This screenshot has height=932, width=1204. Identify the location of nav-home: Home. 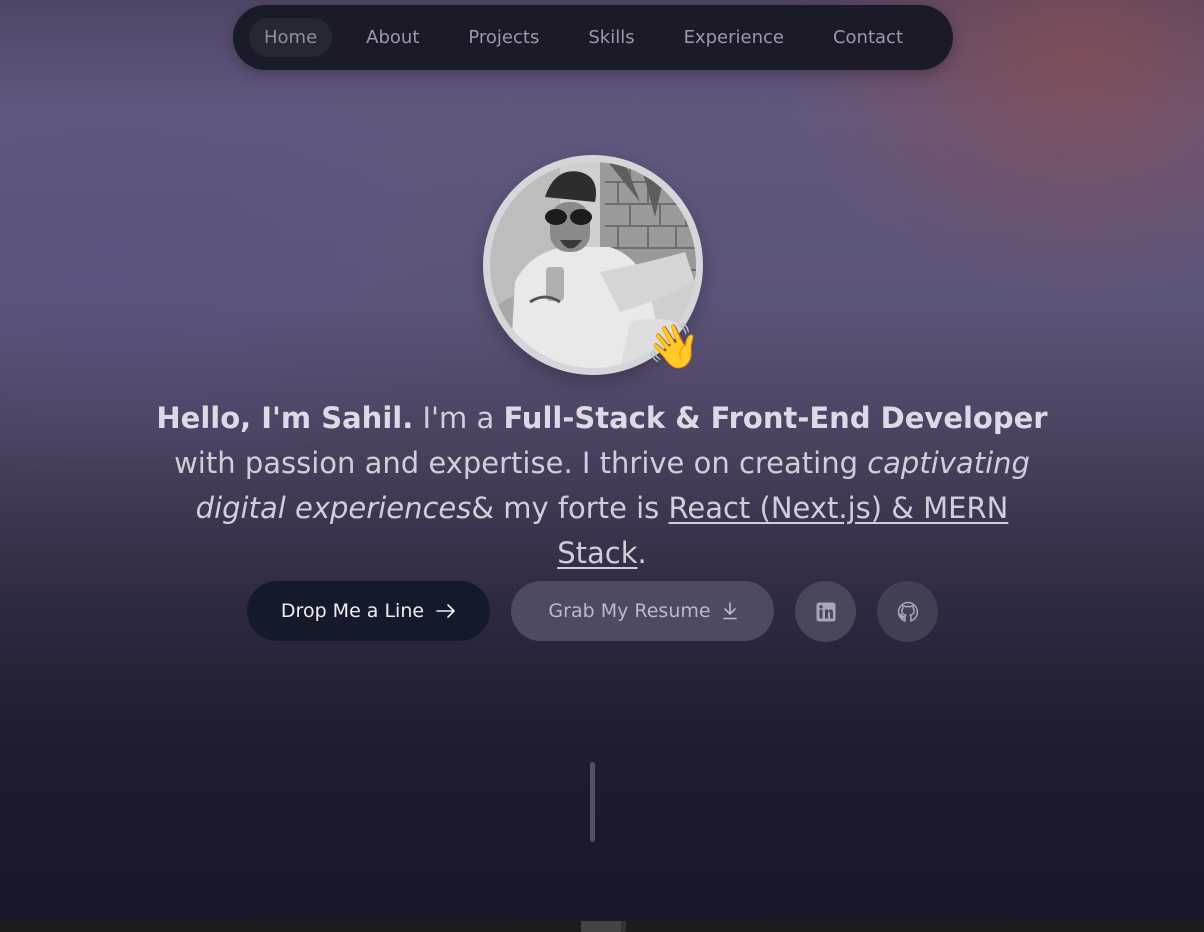
(291, 37).